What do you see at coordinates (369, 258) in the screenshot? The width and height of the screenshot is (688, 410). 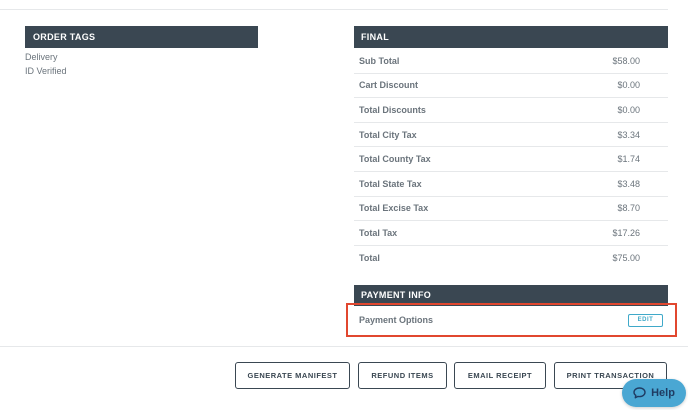 I see `row-label: Total` at bounding box center [369, 258].